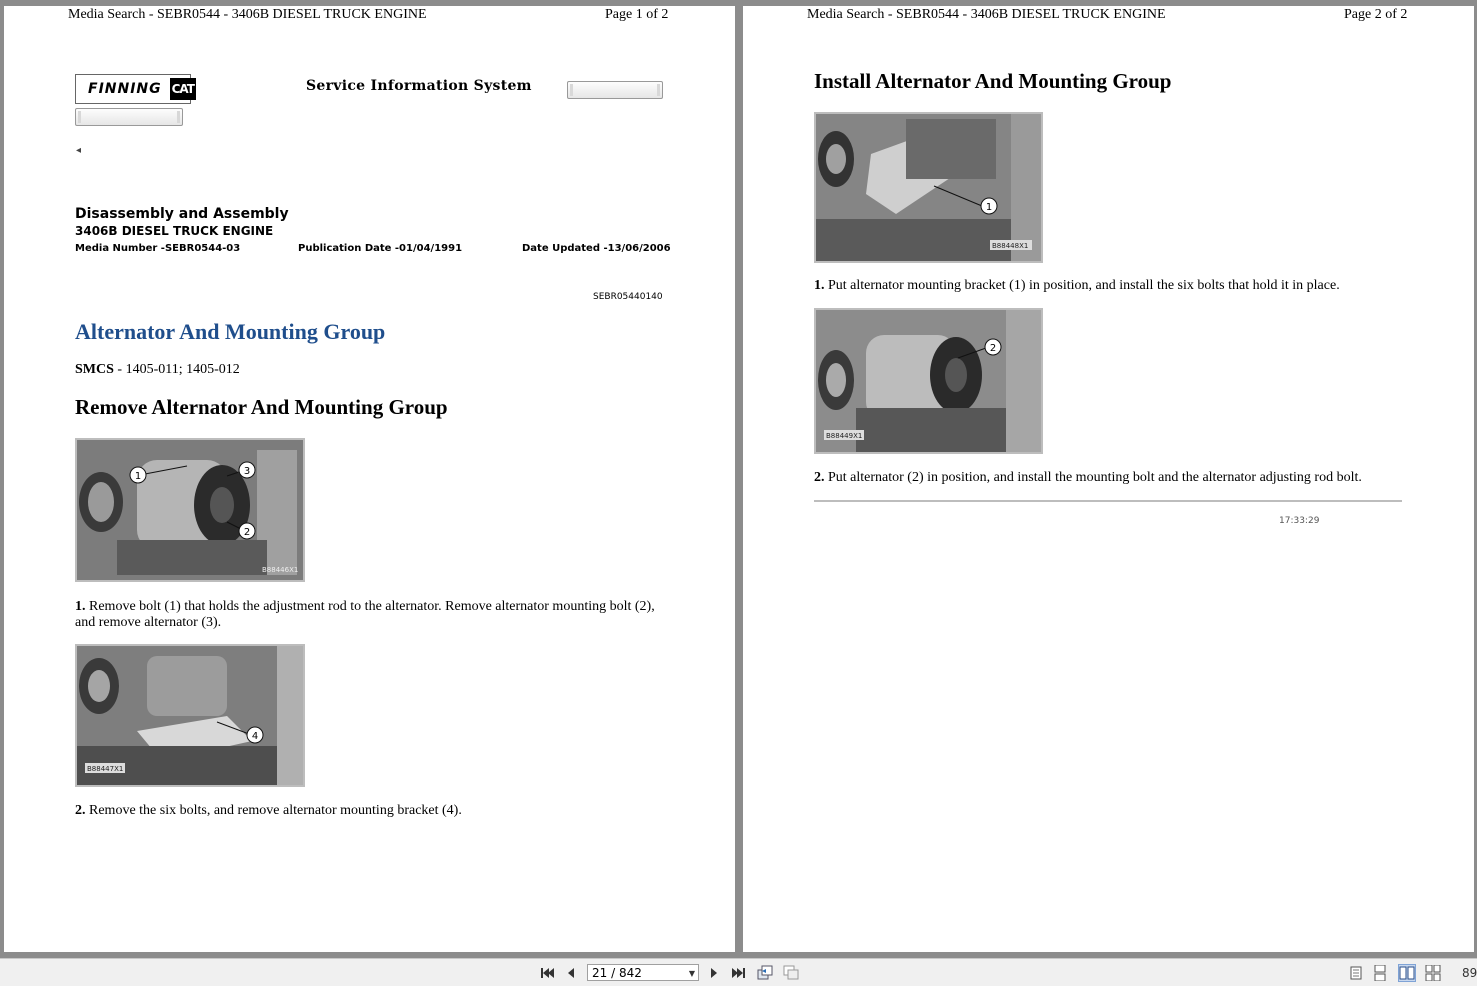 The height and width of the screenshot is (986, 1477). I want to click on callout-3: 3, so click(247, 471).